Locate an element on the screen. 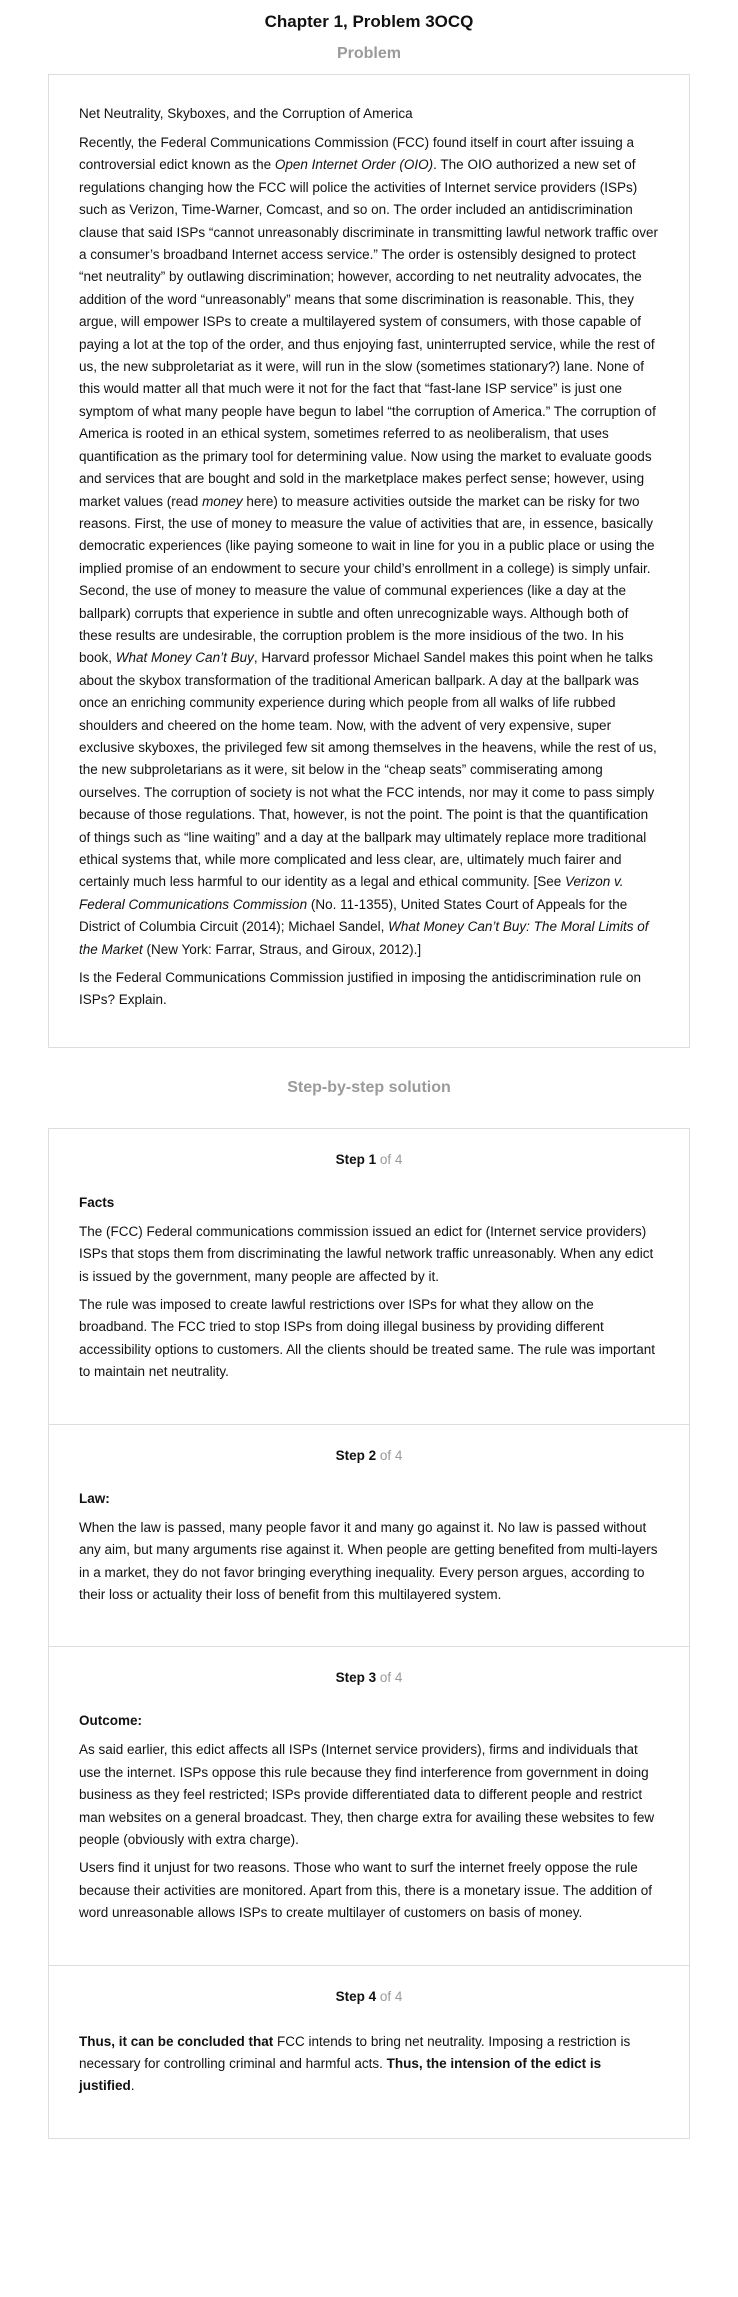 The image size is (738, 2297). step-number: Step 1 is located at coordinates (356, 1159).